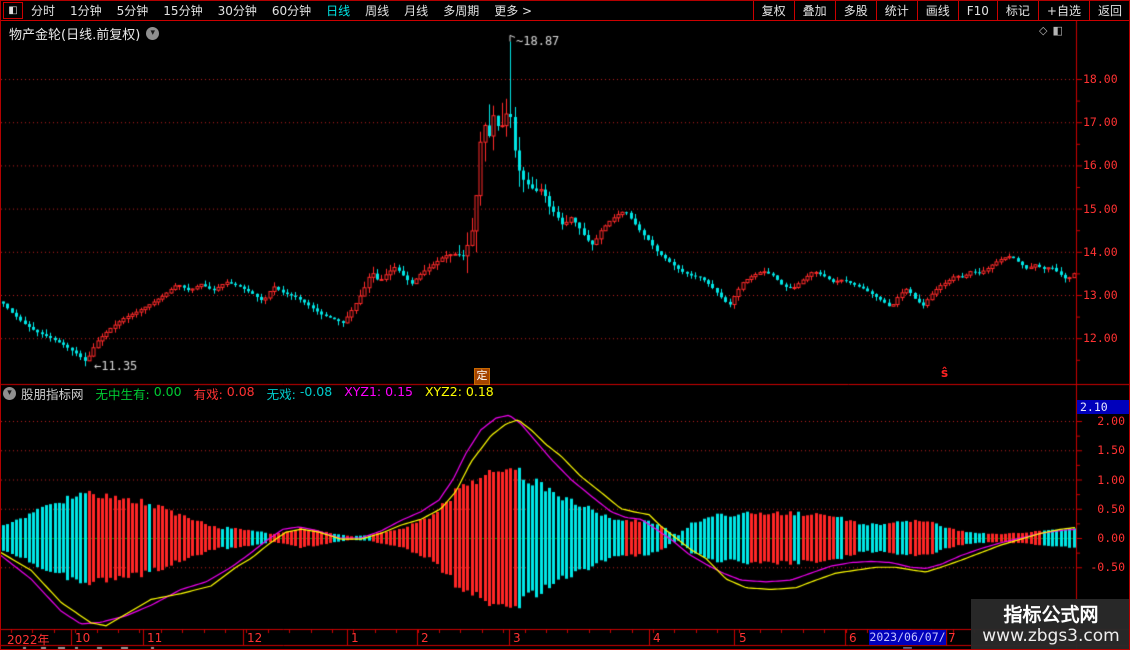 This screenshot has height=650, width=1130. What do you see at coordinates (167, 391) in the screenshot?
I see `indicator-field-value: 0.00` at bounding box center [167, 391].